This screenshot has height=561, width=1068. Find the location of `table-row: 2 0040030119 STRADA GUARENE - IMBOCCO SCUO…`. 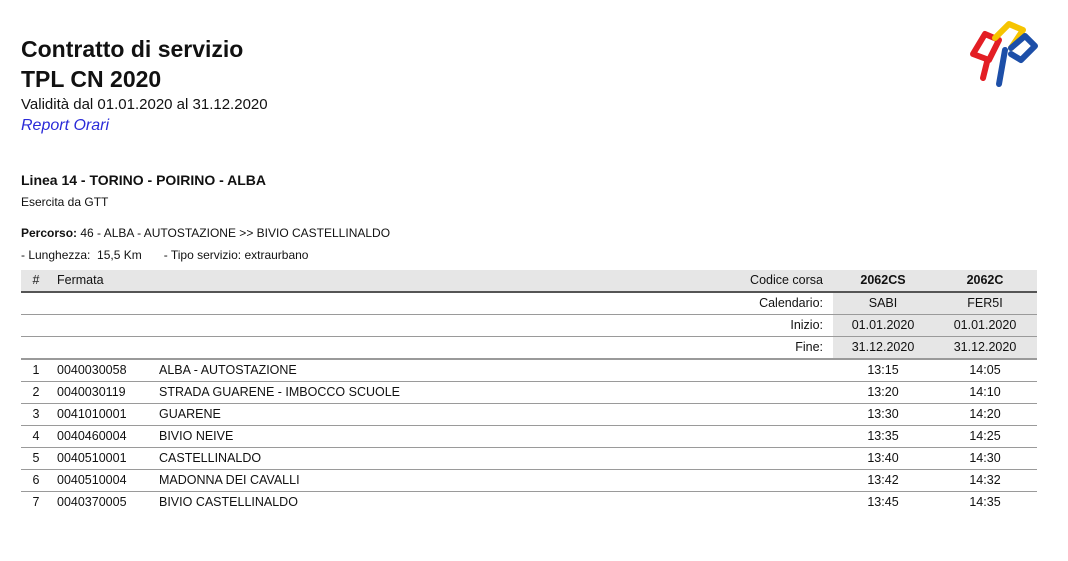

table-row: 2 0040030119 STRADA GUARENE - IMBOCCO SCUO… is located at coordinates (529, 392).